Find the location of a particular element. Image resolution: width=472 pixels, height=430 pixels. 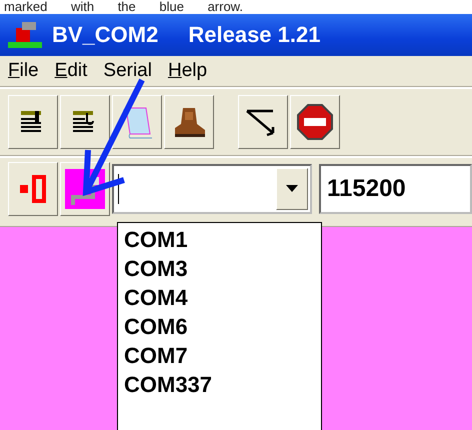

port-option: COM3 is located at coordinates (219, 268).